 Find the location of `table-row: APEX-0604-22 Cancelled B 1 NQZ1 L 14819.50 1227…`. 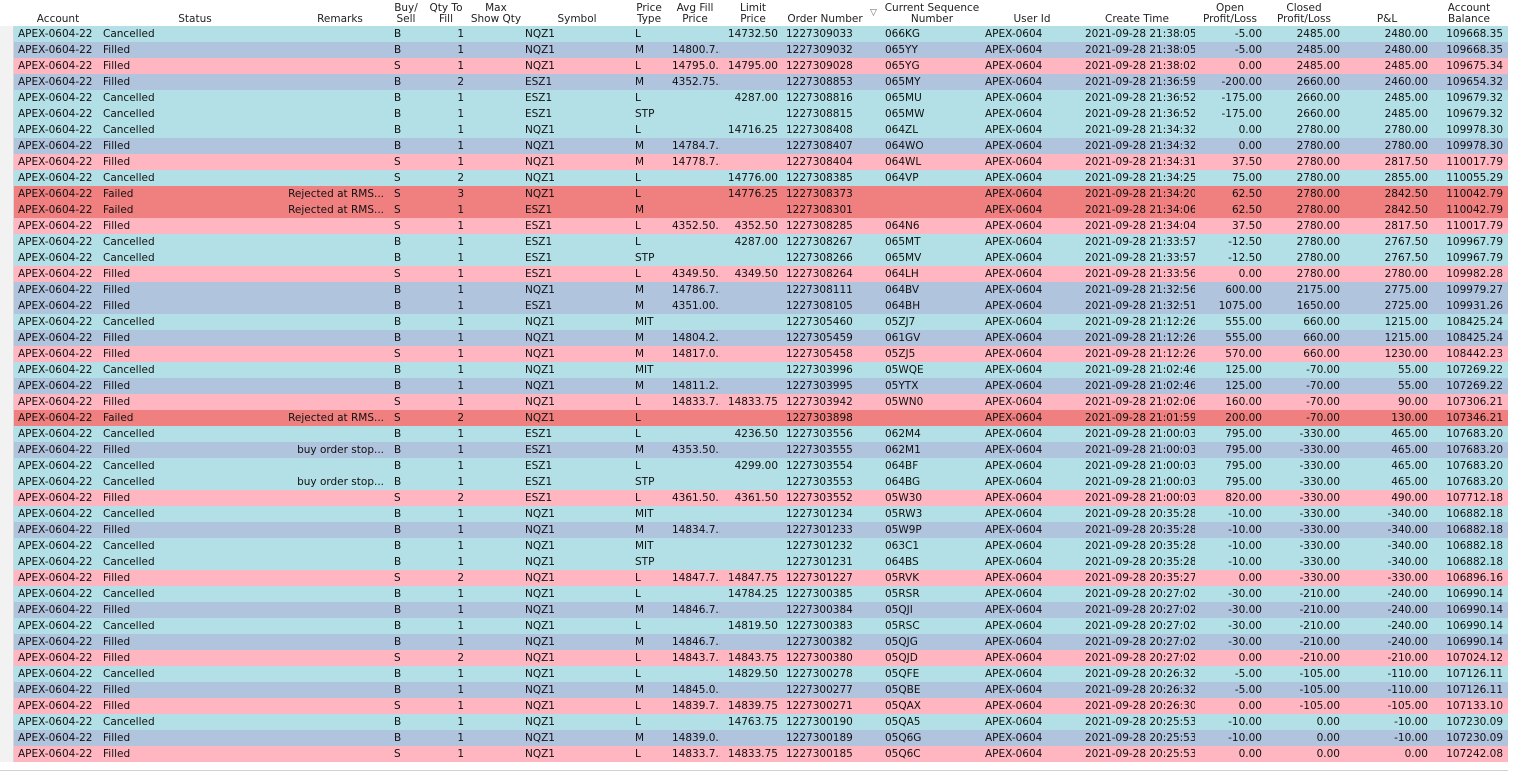

table-row: APEX-0604-22 Cancelled B 1 NQZ1 L 14819.50 1227… is located at coordinates (754, 626).